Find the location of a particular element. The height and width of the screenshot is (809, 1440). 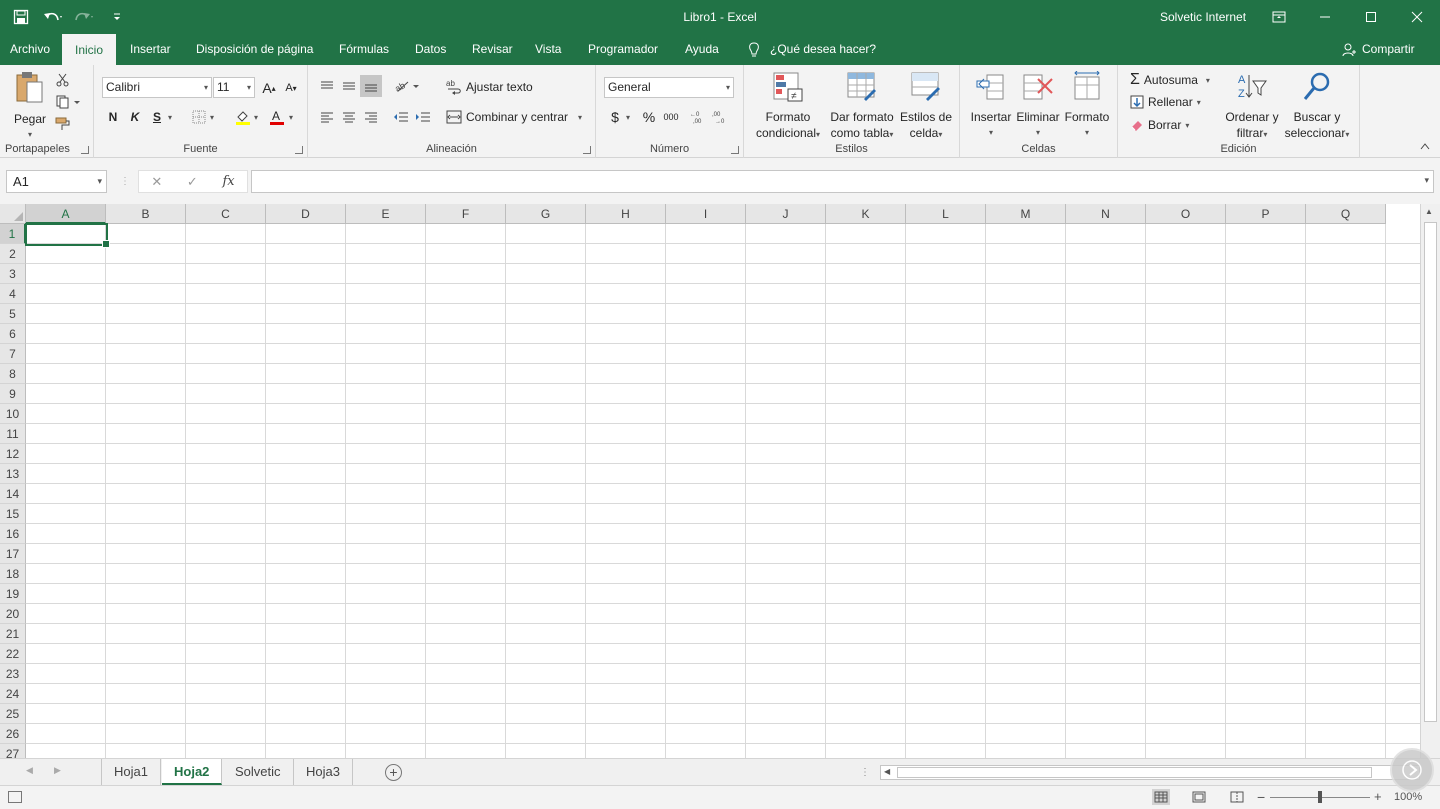

row-header: 21 is located at coordinates (13, 634).